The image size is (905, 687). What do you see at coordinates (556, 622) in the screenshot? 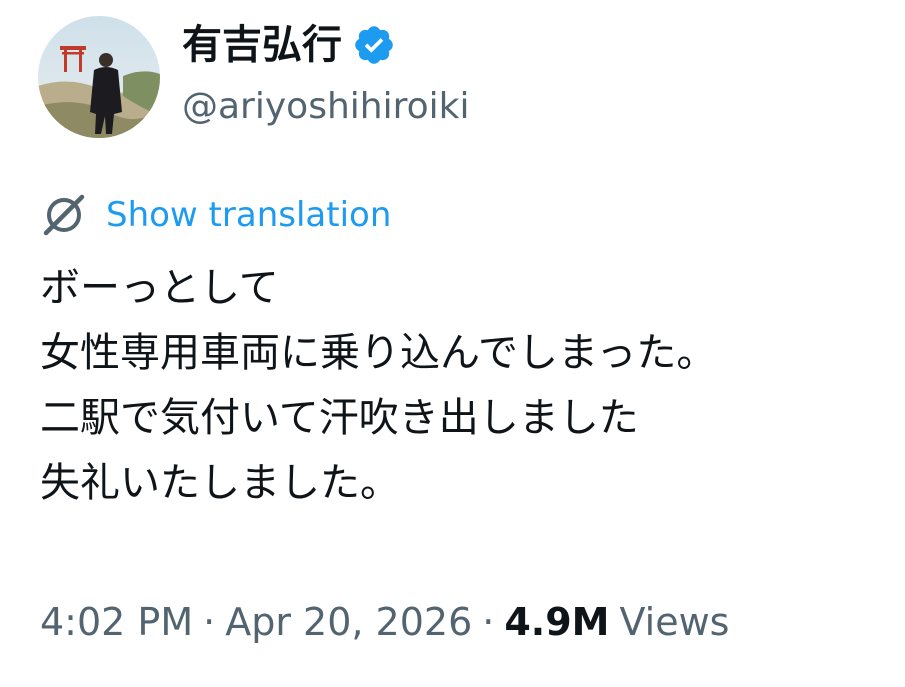
I see `views-count: 4.9M` at bounding box center [556, 622].